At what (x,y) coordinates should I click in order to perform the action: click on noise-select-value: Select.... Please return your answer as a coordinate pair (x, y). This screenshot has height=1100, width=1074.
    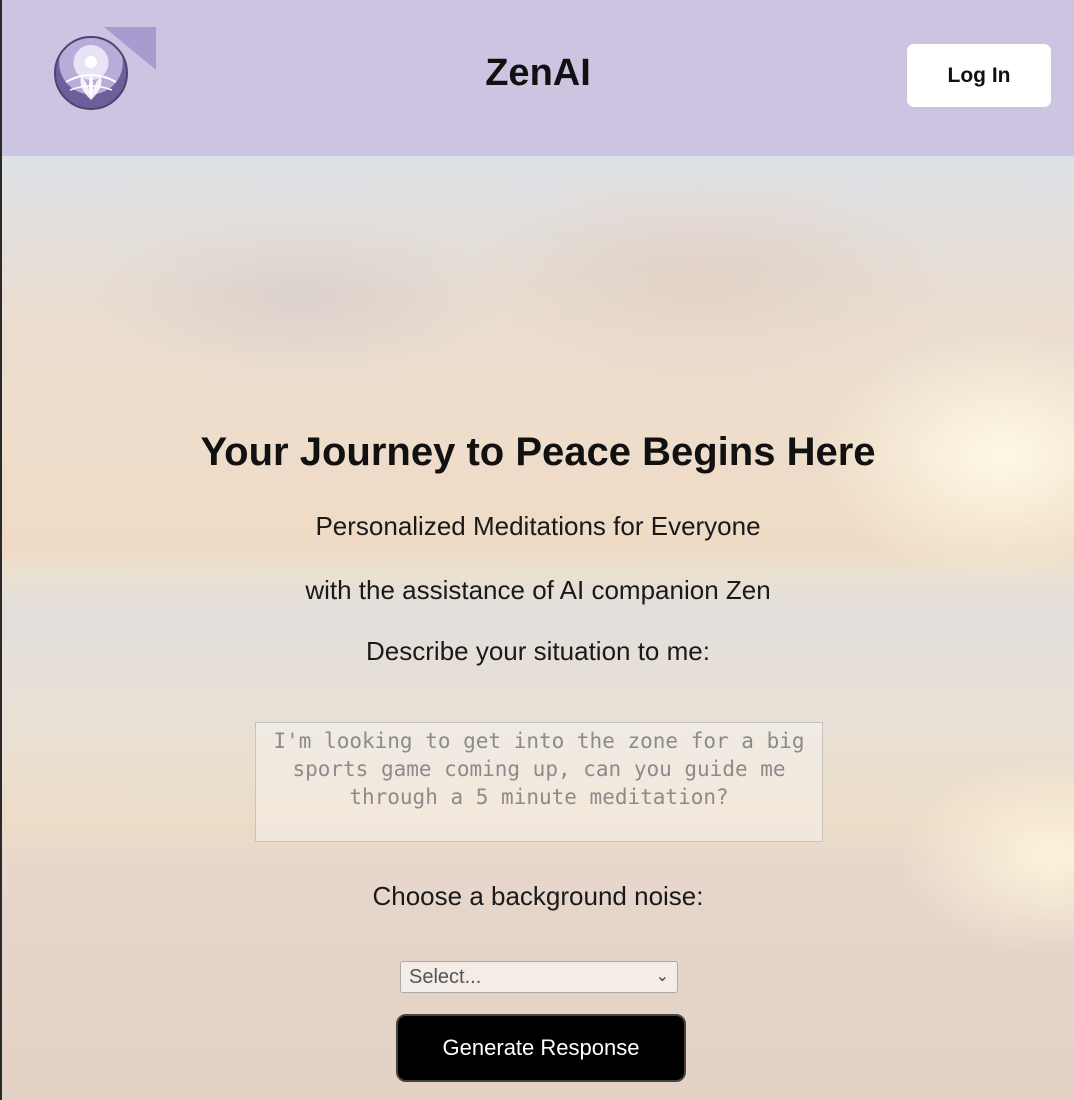
    Looking at the image, I should click on (445, 976).